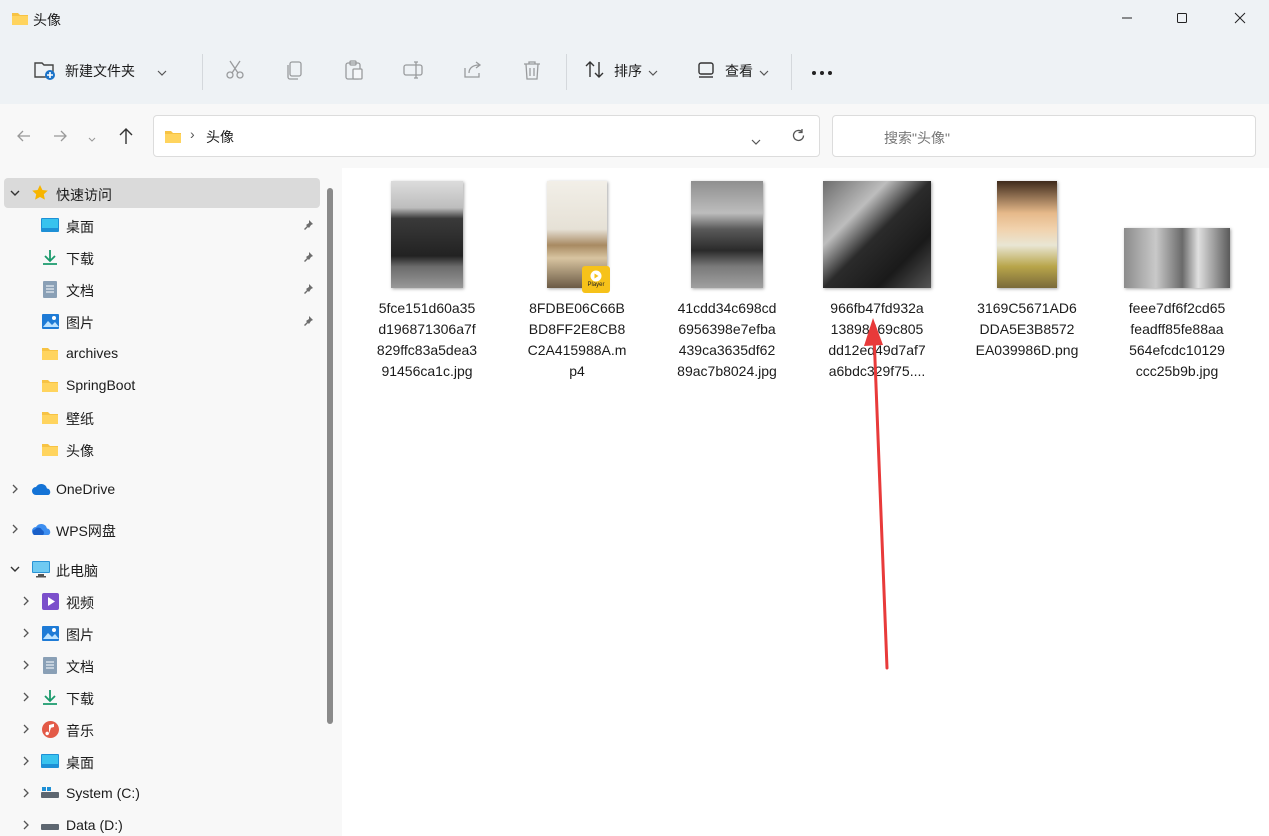 The width and height of the screenshot is (1269, 836). Describe the element at coordinates (100, 71) in the screenshot. I see `new-folder-button: 新建文件夹` at that location.